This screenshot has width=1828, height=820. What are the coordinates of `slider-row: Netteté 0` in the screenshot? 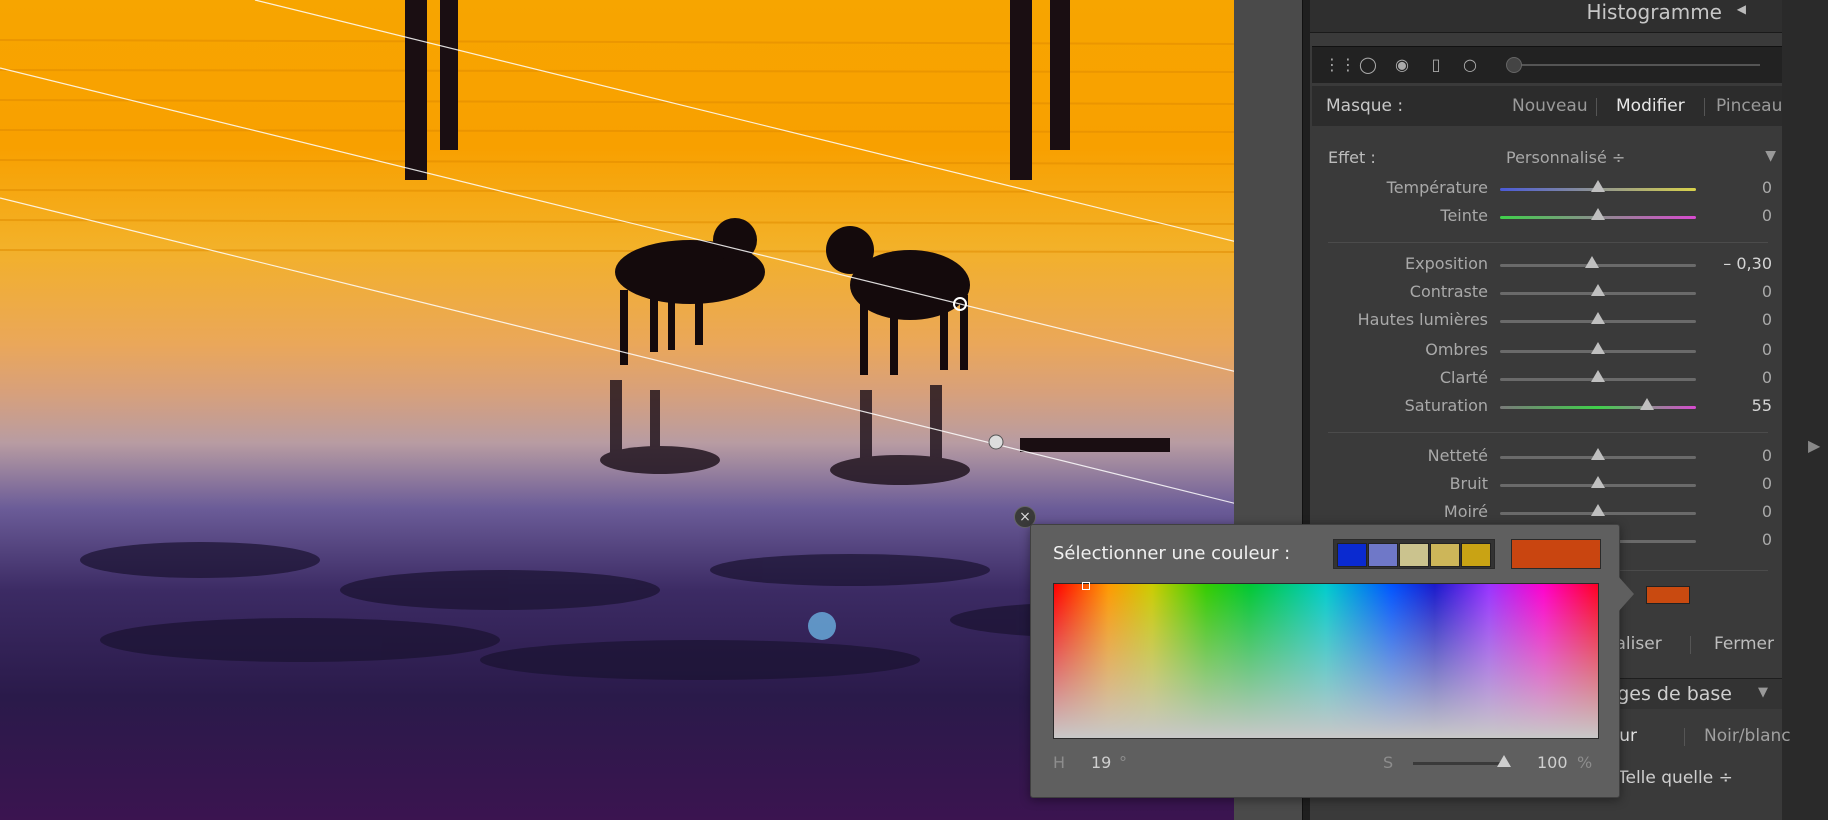 It's located at (1547, 458).